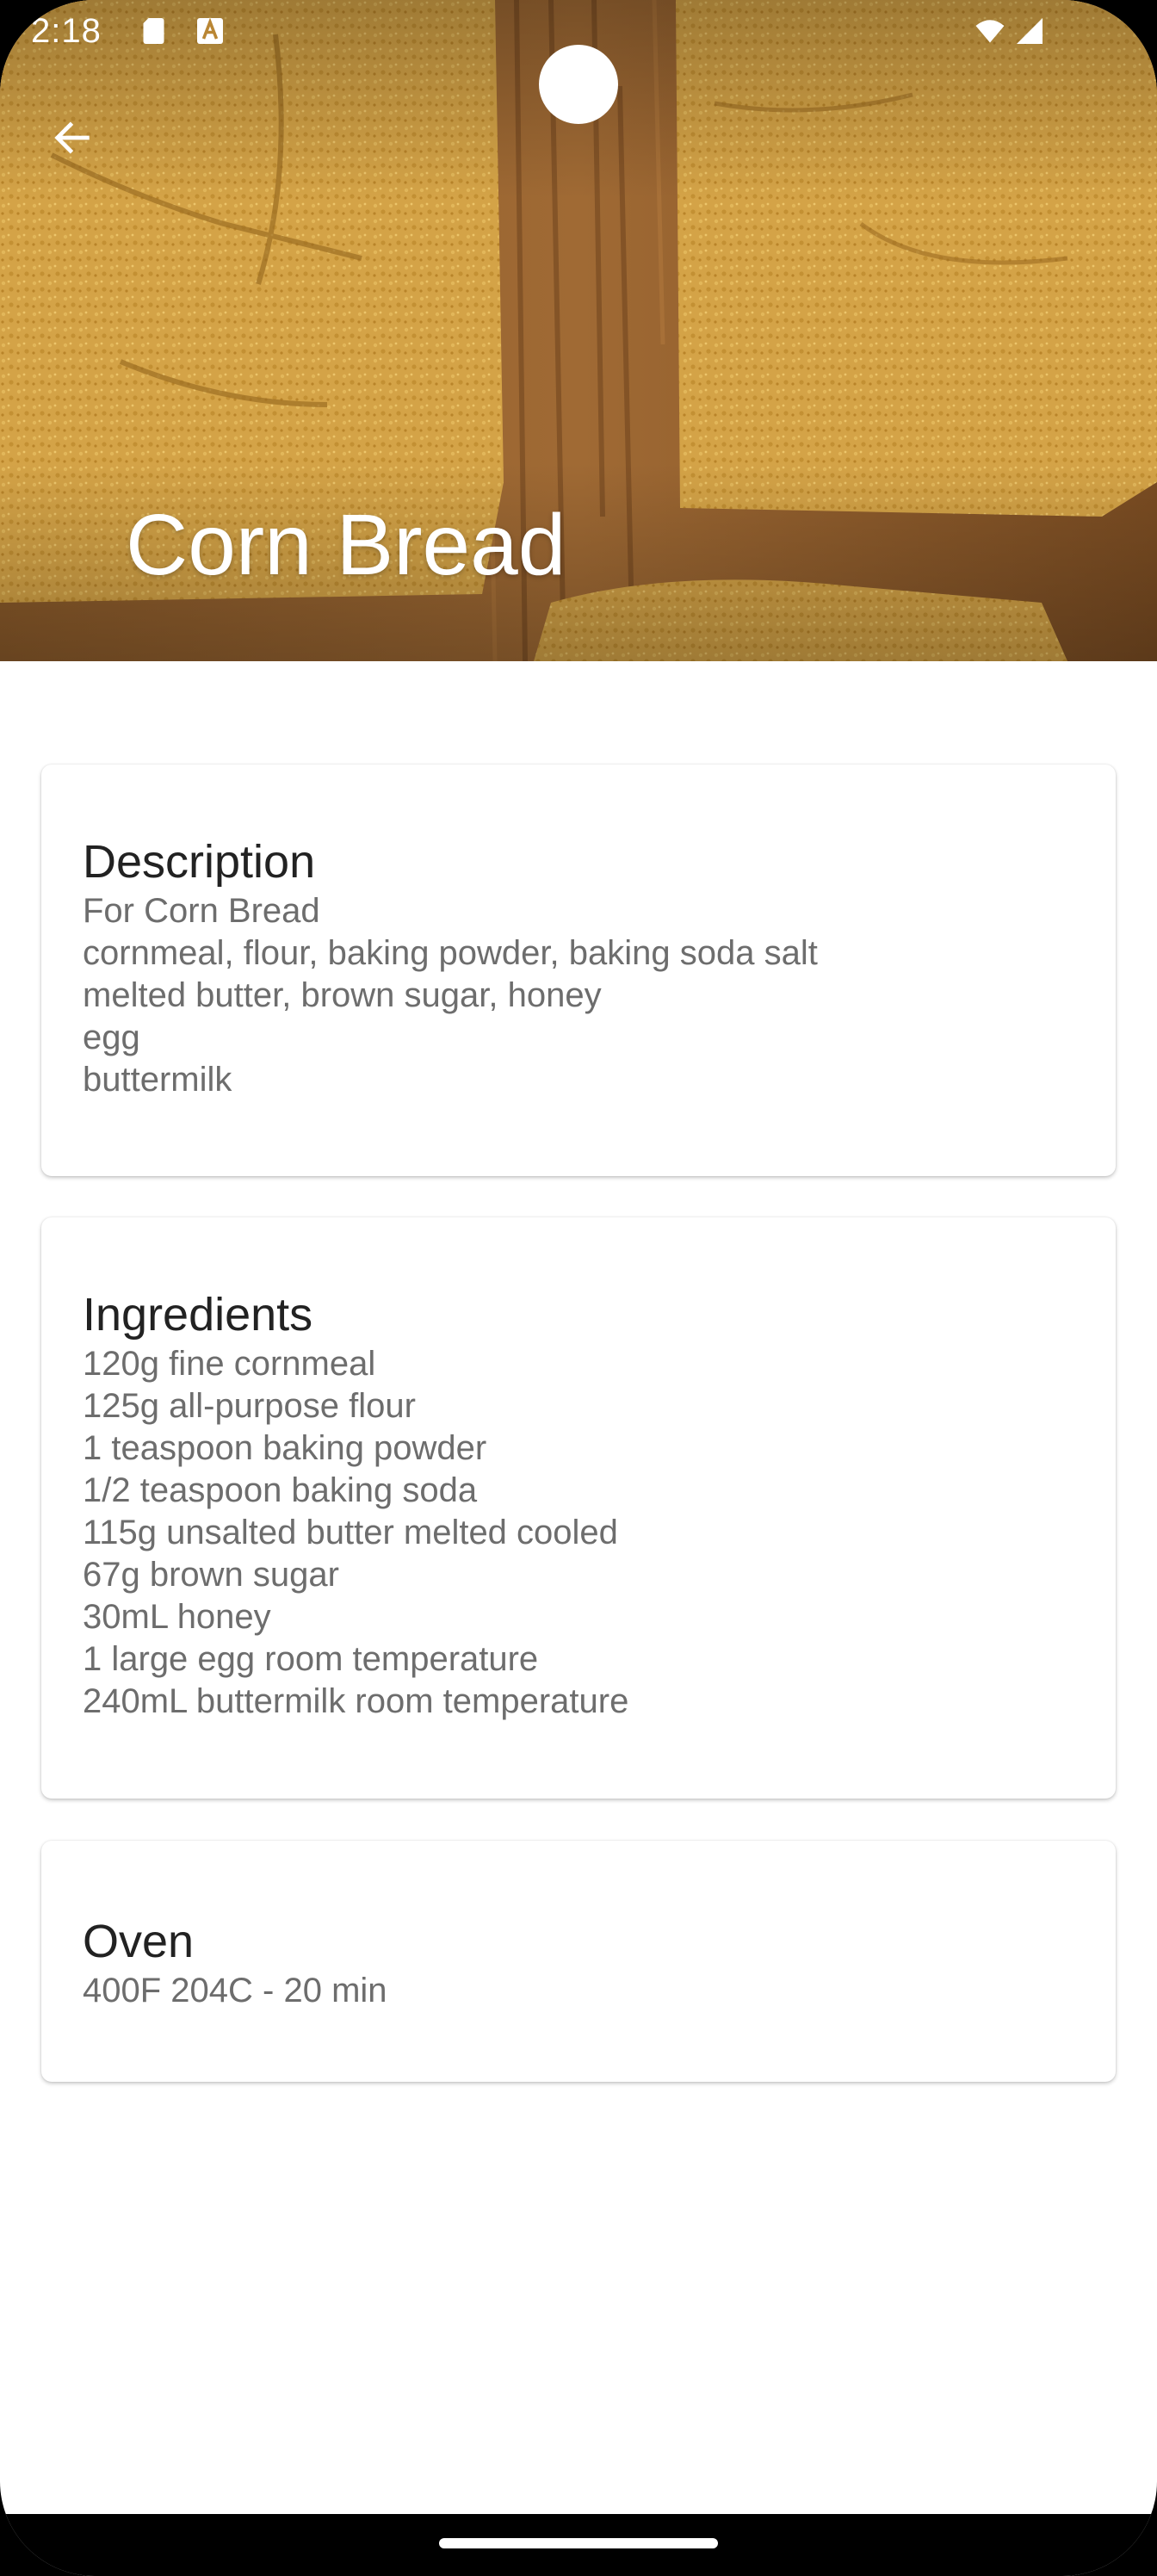 The height and width of the screenshot is (2576, 1157). I want to click on home-indicator, so click(579, 2543).